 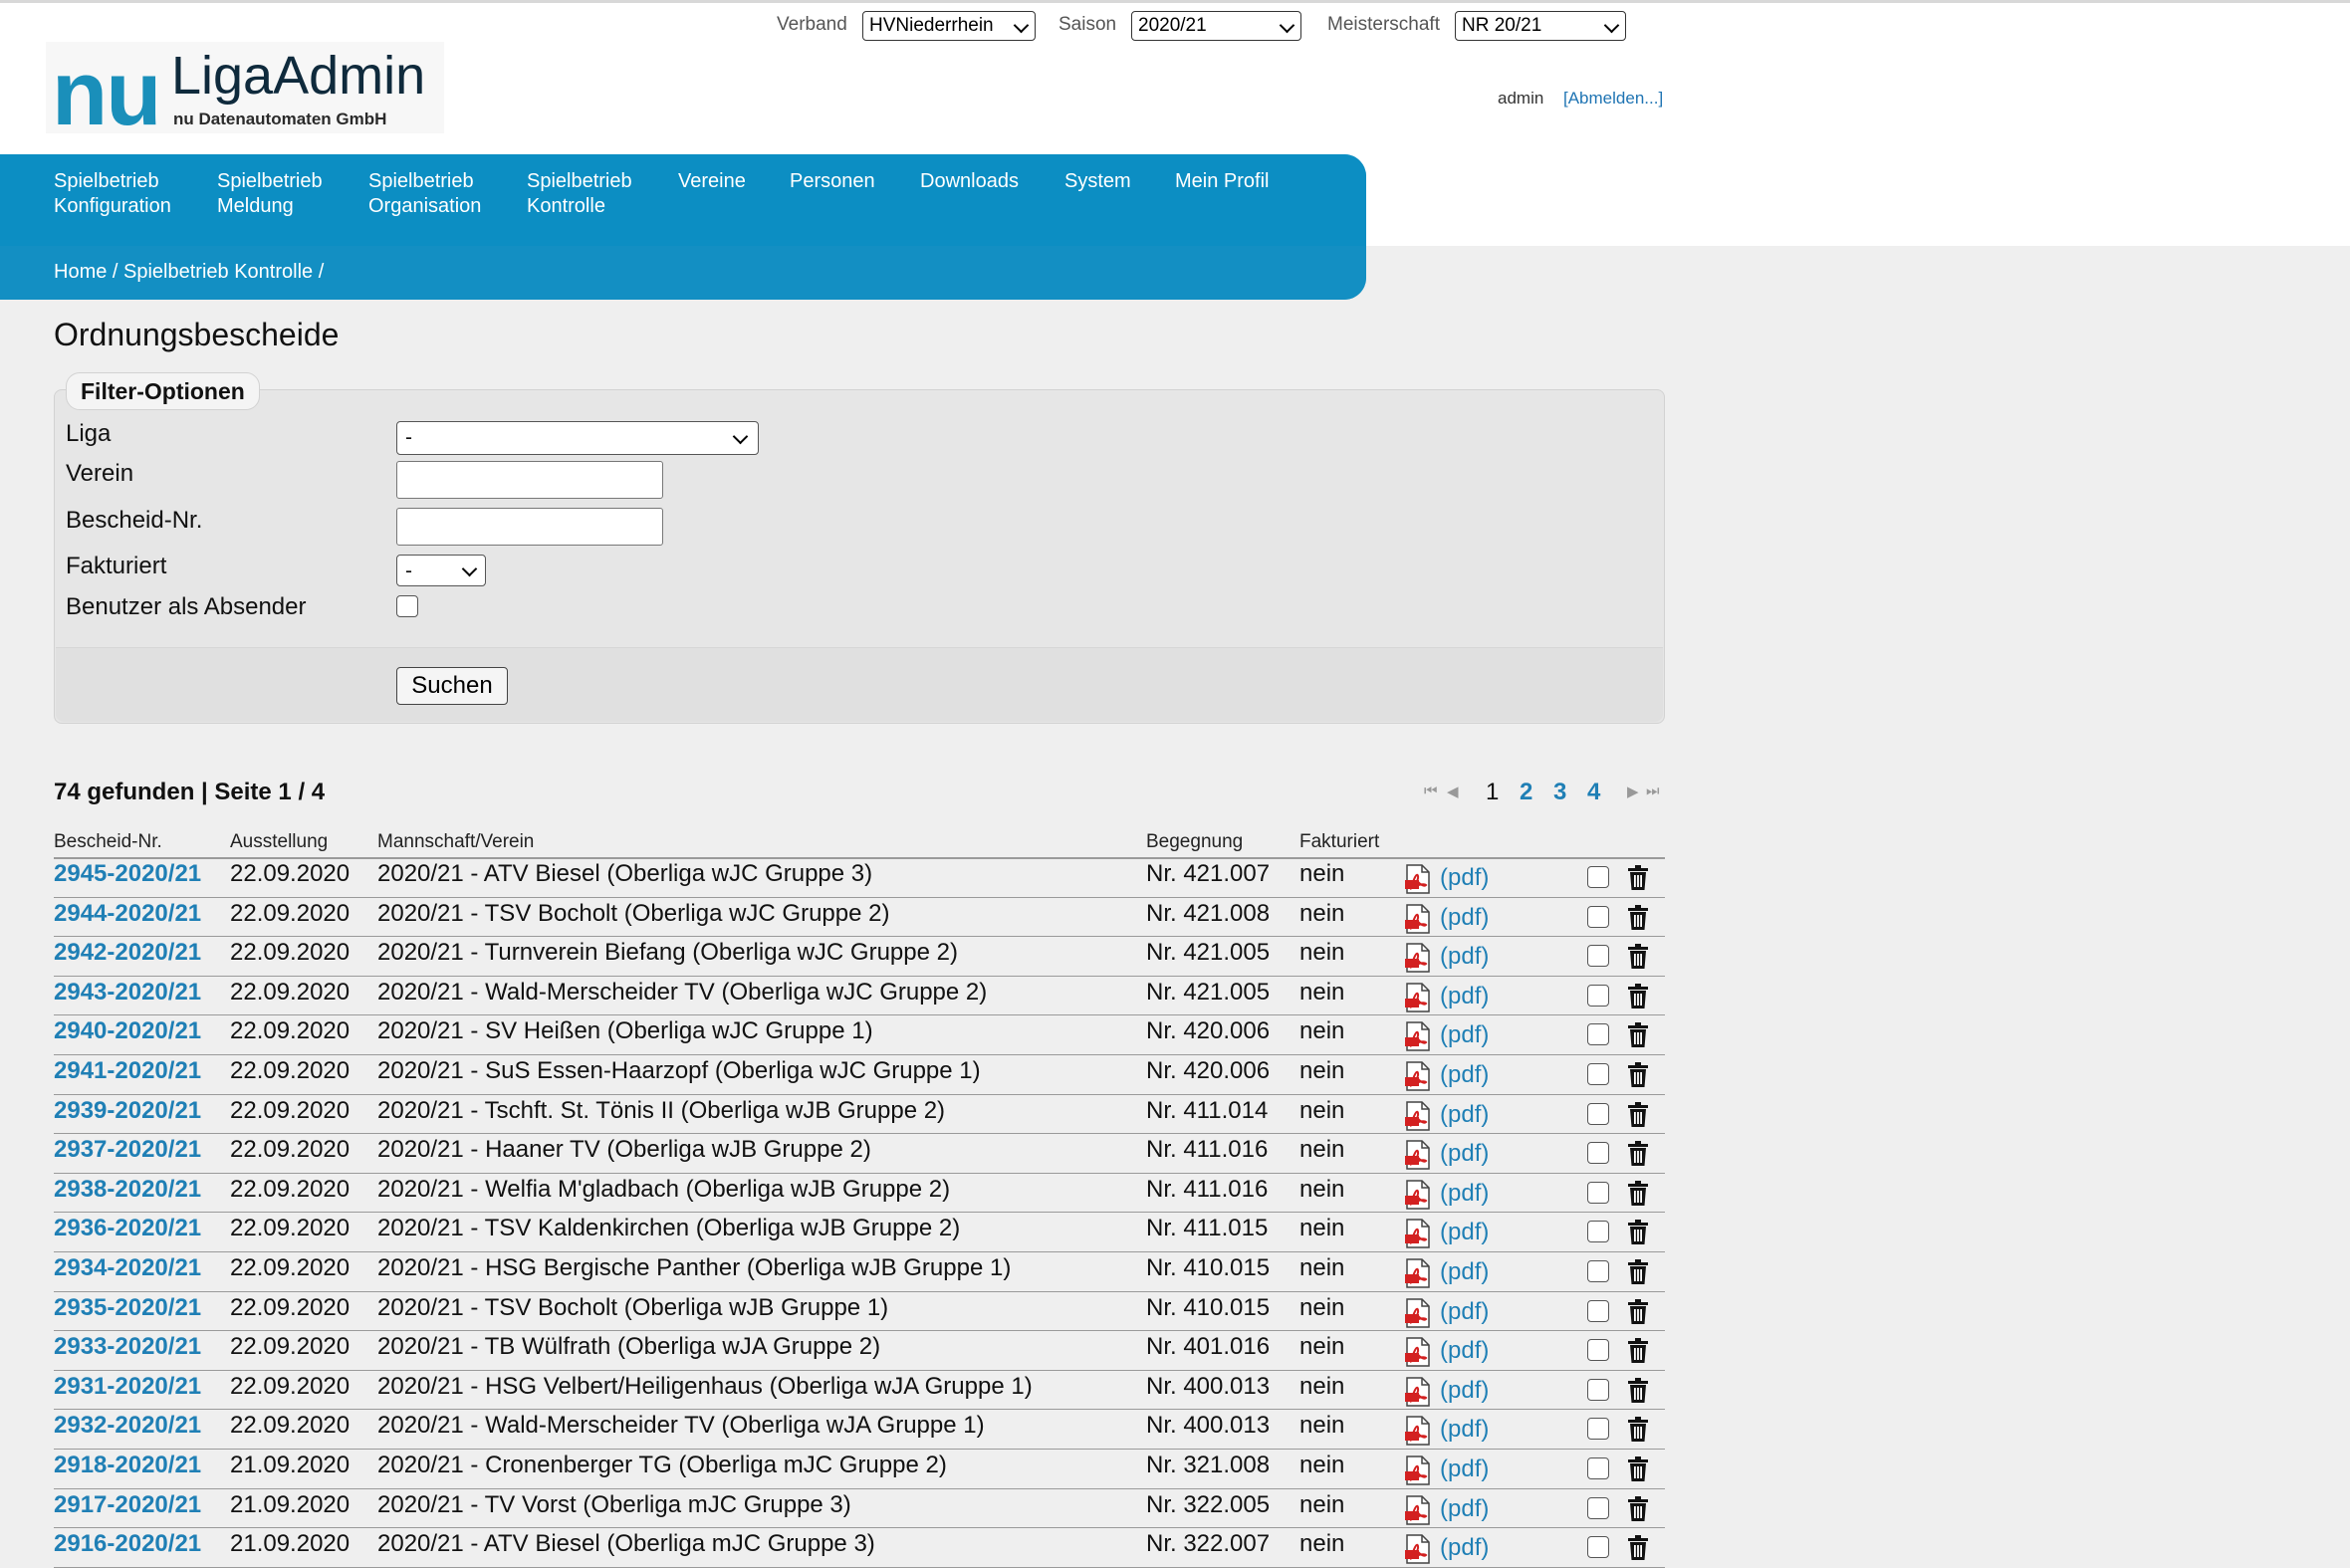 What do you see at coordinates (1593, 793) in the screenshot?
I see `page-4: 4` at bounding box center [1593, 793].